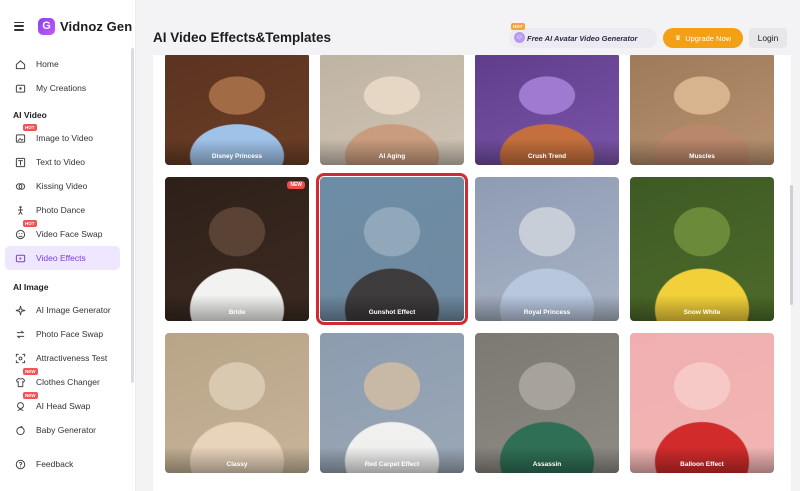 Image resolution: width=800 pixels, height=491 pixels. What do you see at coordinates (20, 382) in the screenshot?
I see `shirt-icon` at bounding box center [20, 382].